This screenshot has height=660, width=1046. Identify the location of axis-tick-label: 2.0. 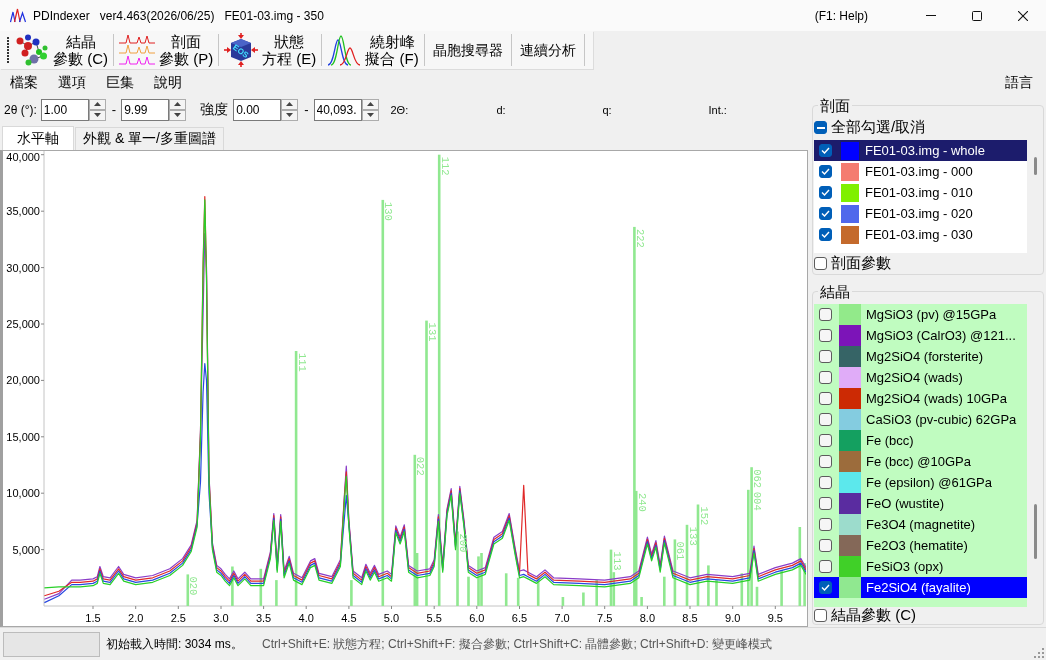
(136, 618).